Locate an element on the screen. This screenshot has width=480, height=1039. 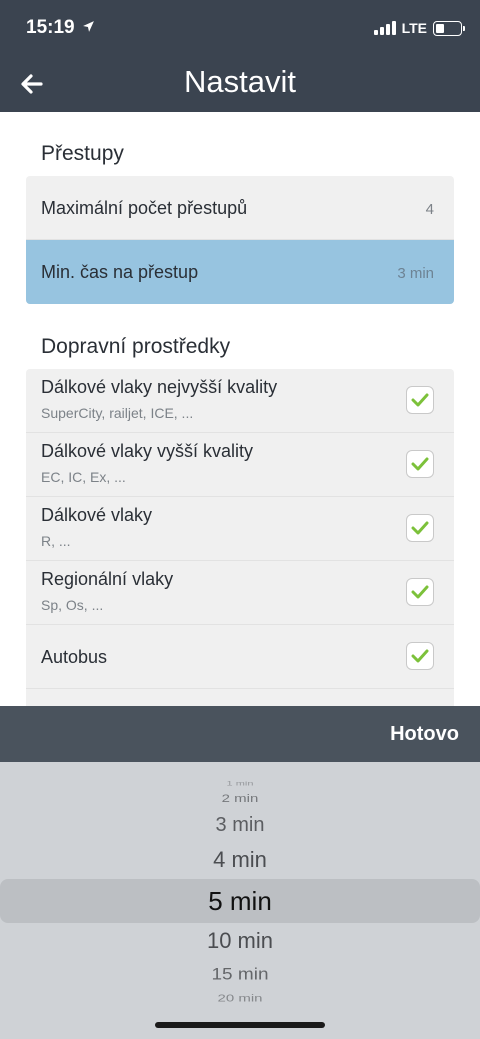
picker-option: 15 min is located at coordinates (240, 975).